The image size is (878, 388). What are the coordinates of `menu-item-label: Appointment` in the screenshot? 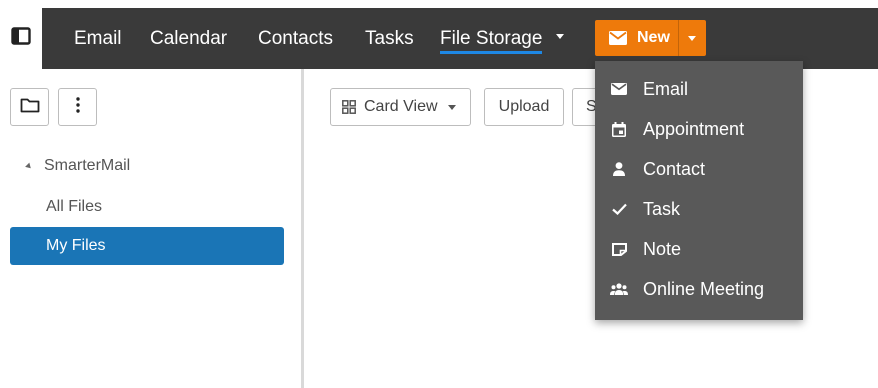 It's located at (694, 128).